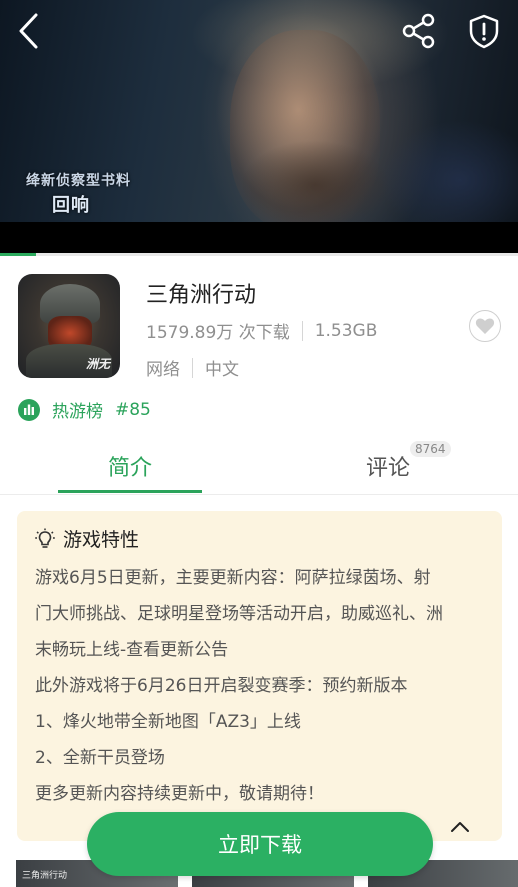 Image resolution: width=518 pixels, height=887 pixels. What do you see at coordinates (45, 538) in the screenshot?
I see `lightbulb-icon` at bounding box center [45, 538].